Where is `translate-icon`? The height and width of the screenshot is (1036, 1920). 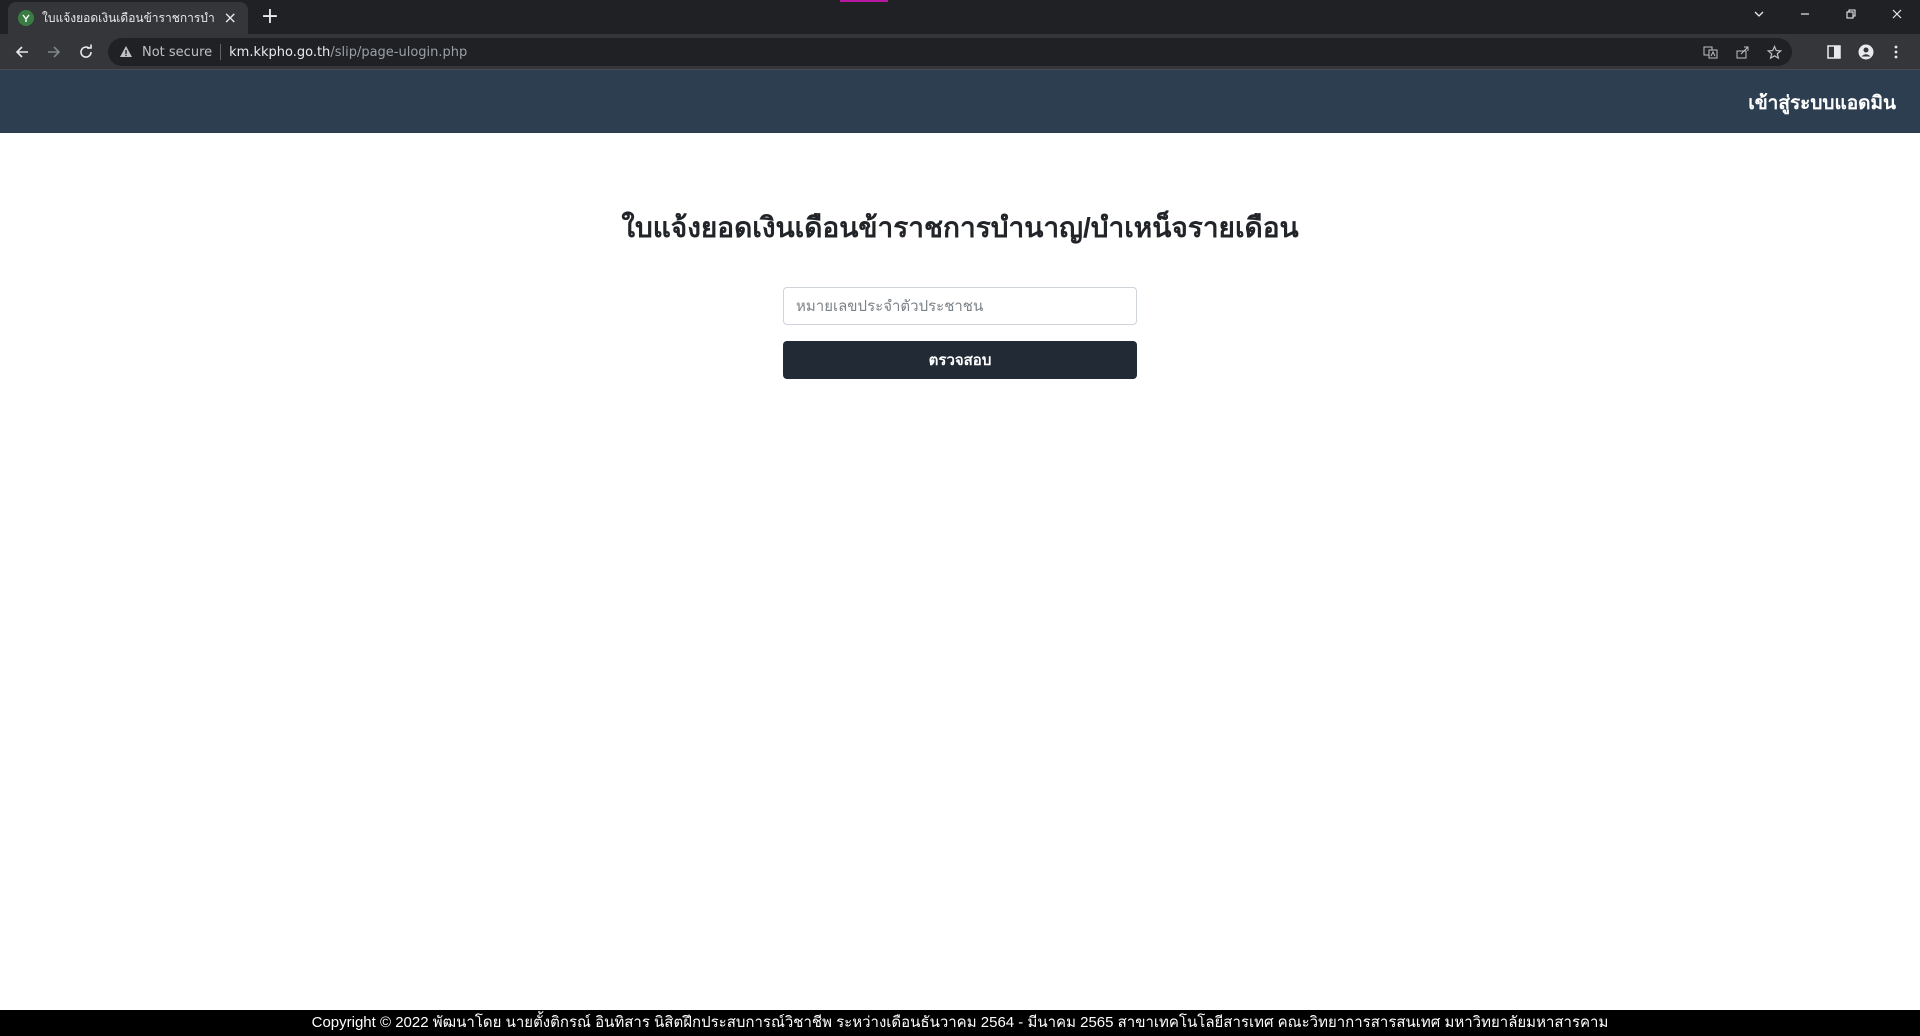 translate-icon is located at coordinates (1710, 52).